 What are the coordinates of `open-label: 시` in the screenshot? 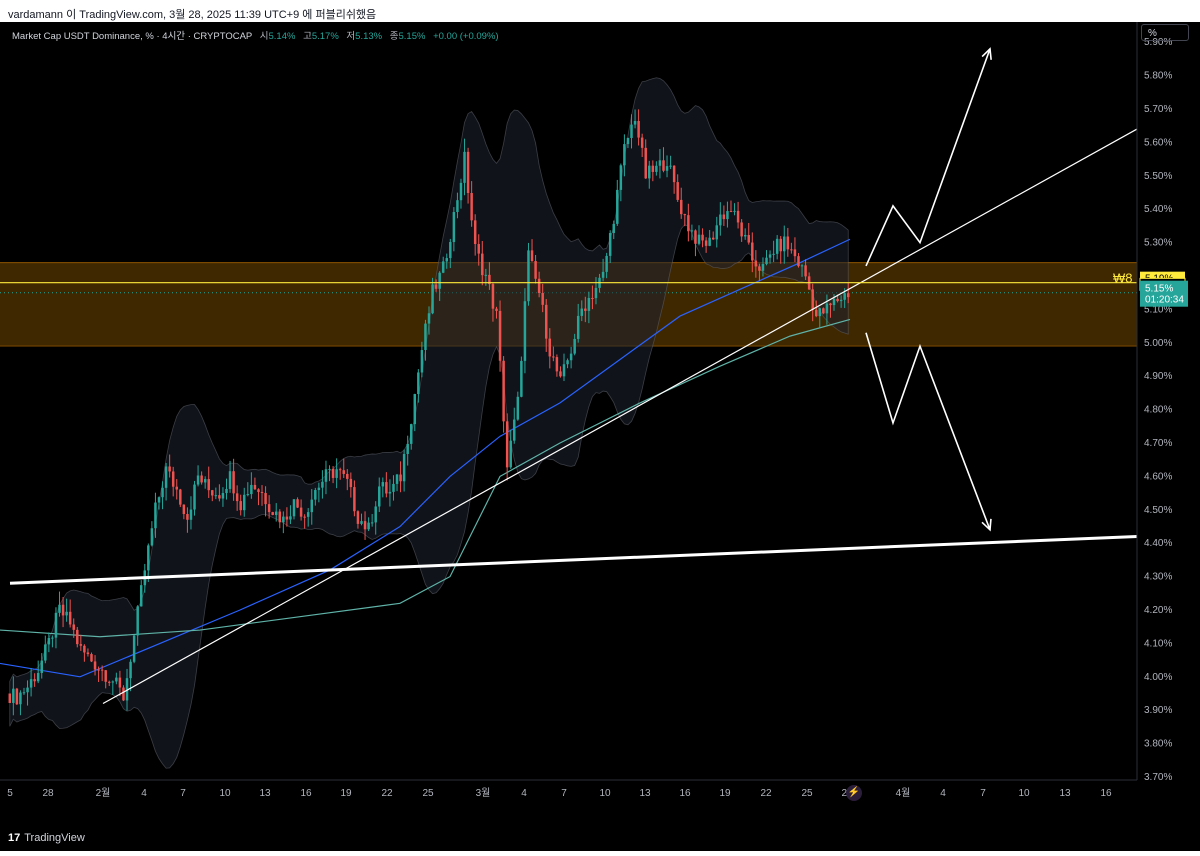 It's located at (264, 36).